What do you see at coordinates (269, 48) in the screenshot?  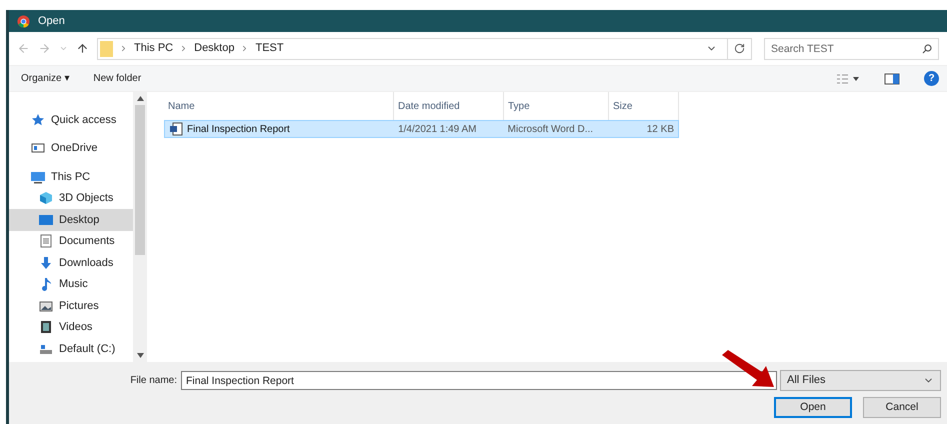 I see `breadcrumb: TEST` at bounding box center [269, 48].